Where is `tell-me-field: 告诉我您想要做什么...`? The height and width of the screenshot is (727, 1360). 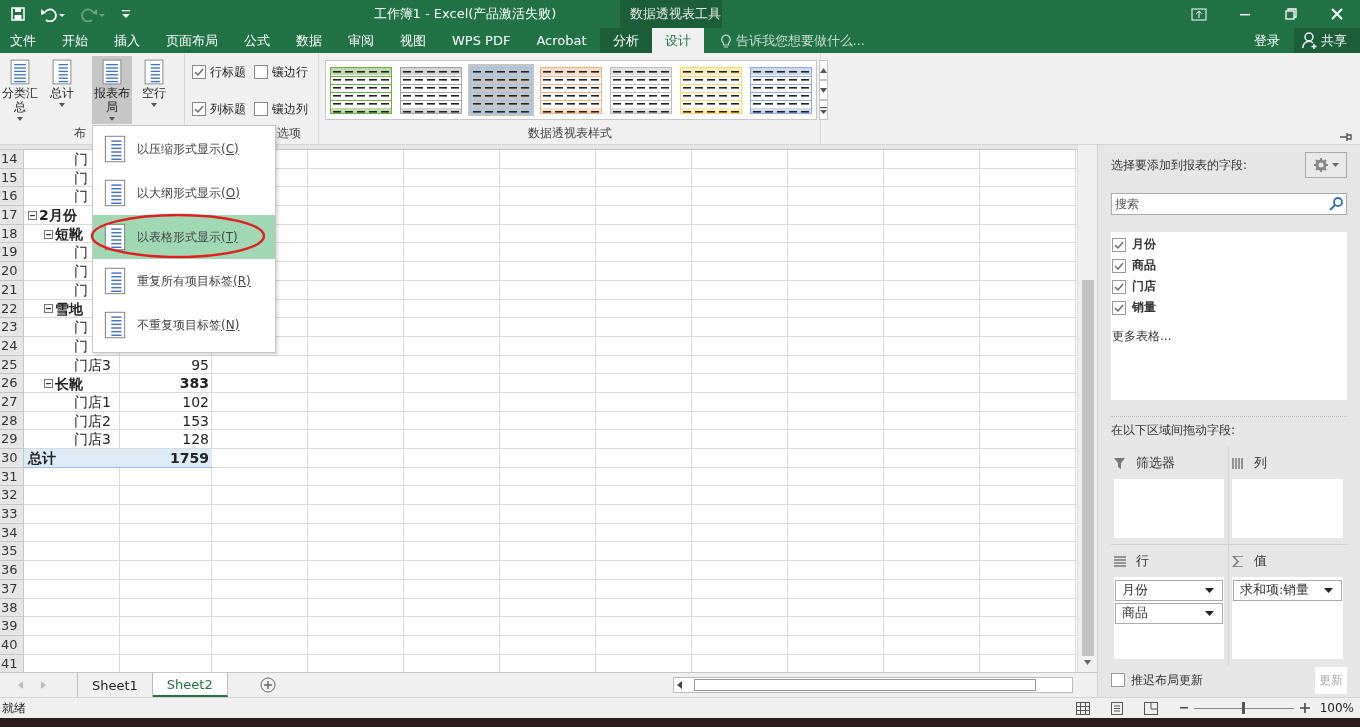 tell-me-field: 告诉我您想要做什么... is located at coordinates (800, 40).